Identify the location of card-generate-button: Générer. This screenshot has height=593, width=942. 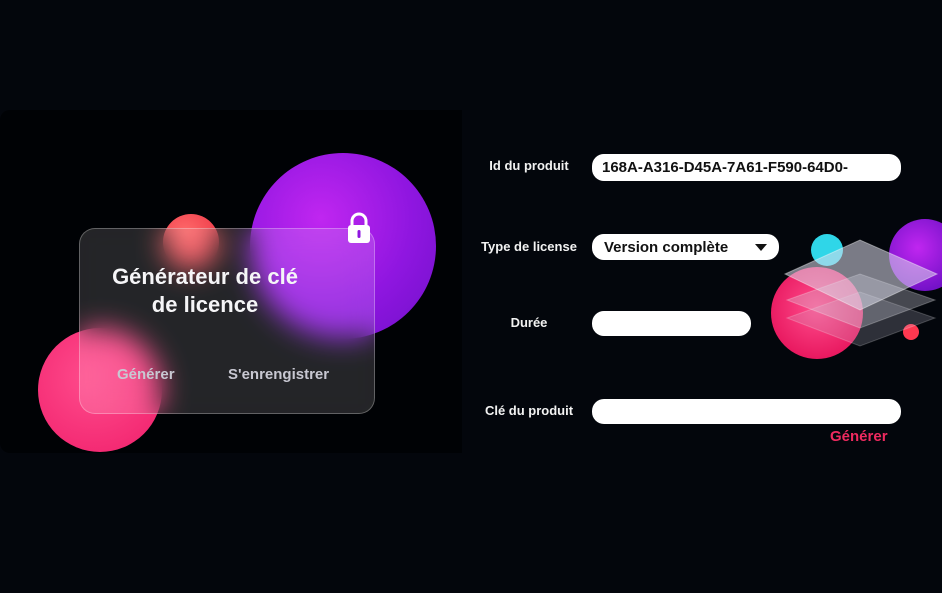
(146, 374).